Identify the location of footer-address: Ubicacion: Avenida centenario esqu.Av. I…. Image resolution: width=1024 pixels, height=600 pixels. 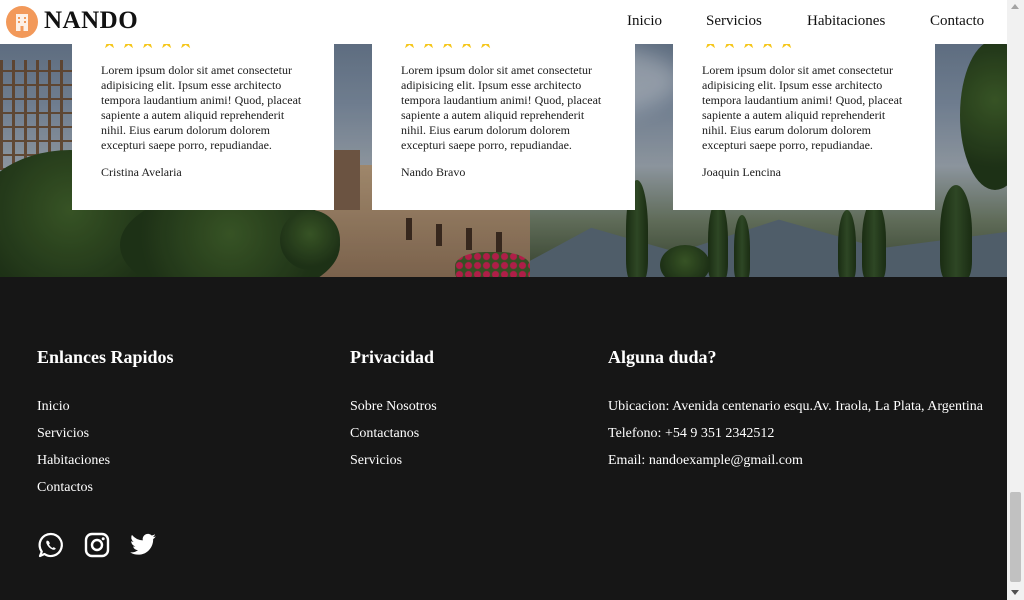
(796, 406).